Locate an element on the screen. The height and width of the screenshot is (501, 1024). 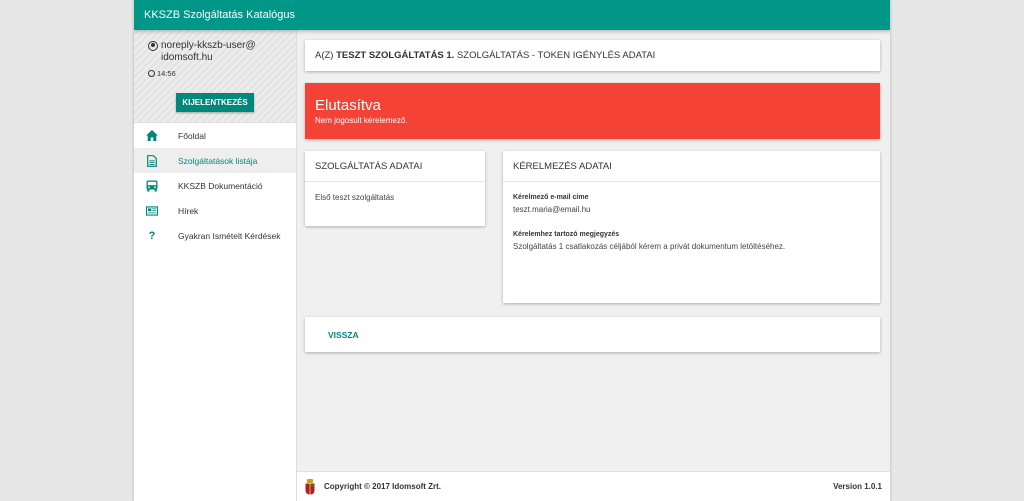
back-button: VISSZA is located at coordinates (343, 335).